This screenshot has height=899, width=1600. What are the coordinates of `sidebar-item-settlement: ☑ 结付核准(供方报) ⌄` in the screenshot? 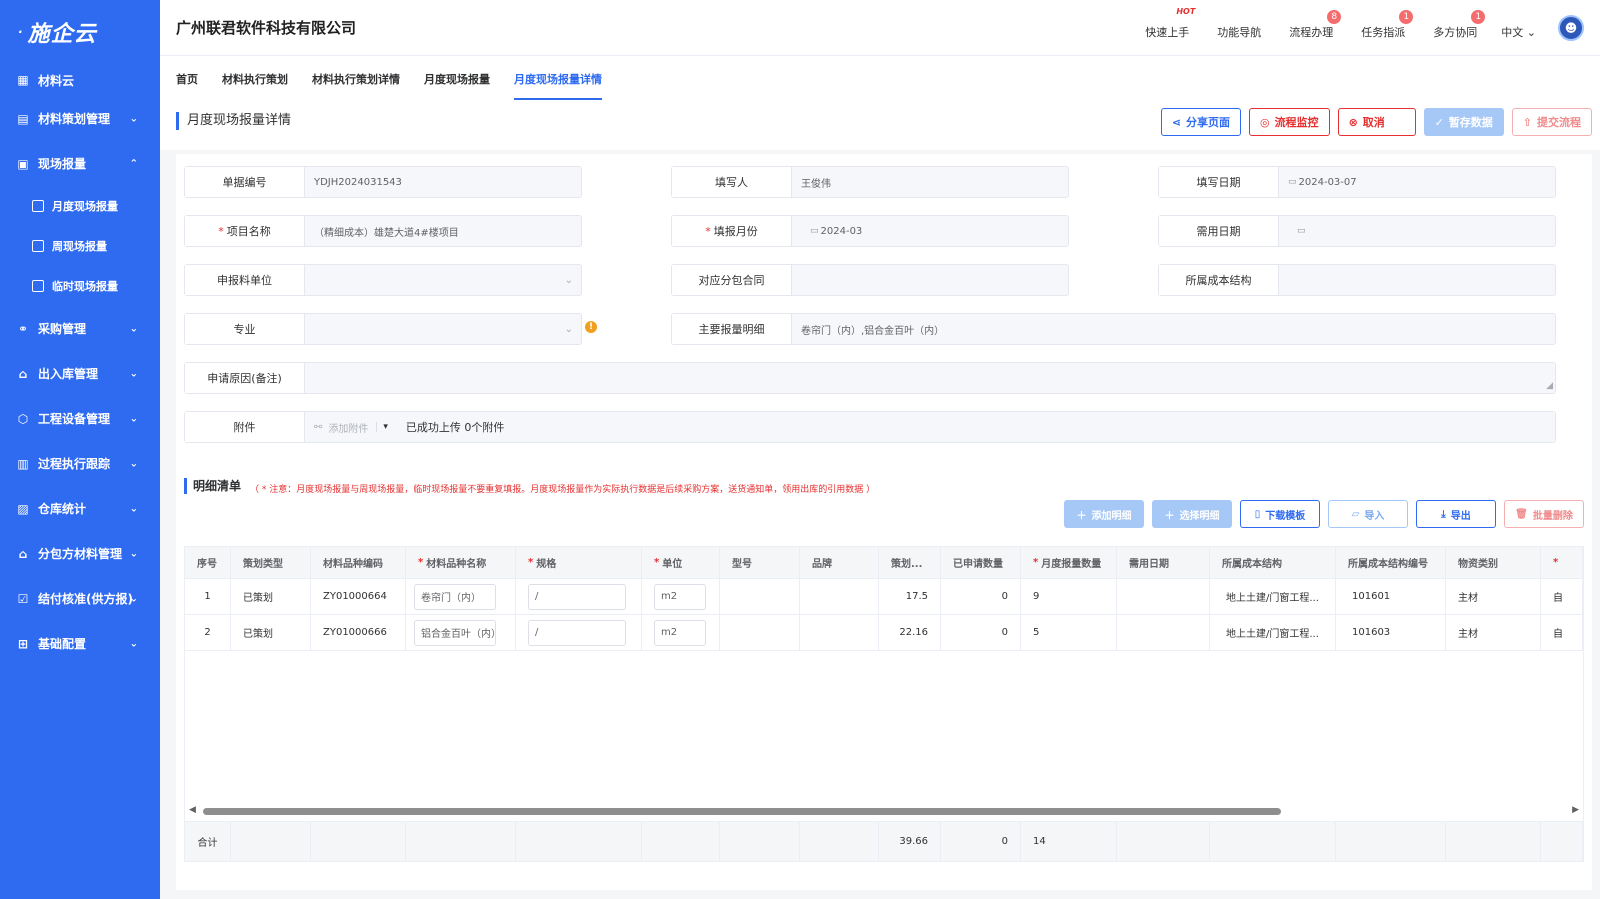 It's located at (80, 598).